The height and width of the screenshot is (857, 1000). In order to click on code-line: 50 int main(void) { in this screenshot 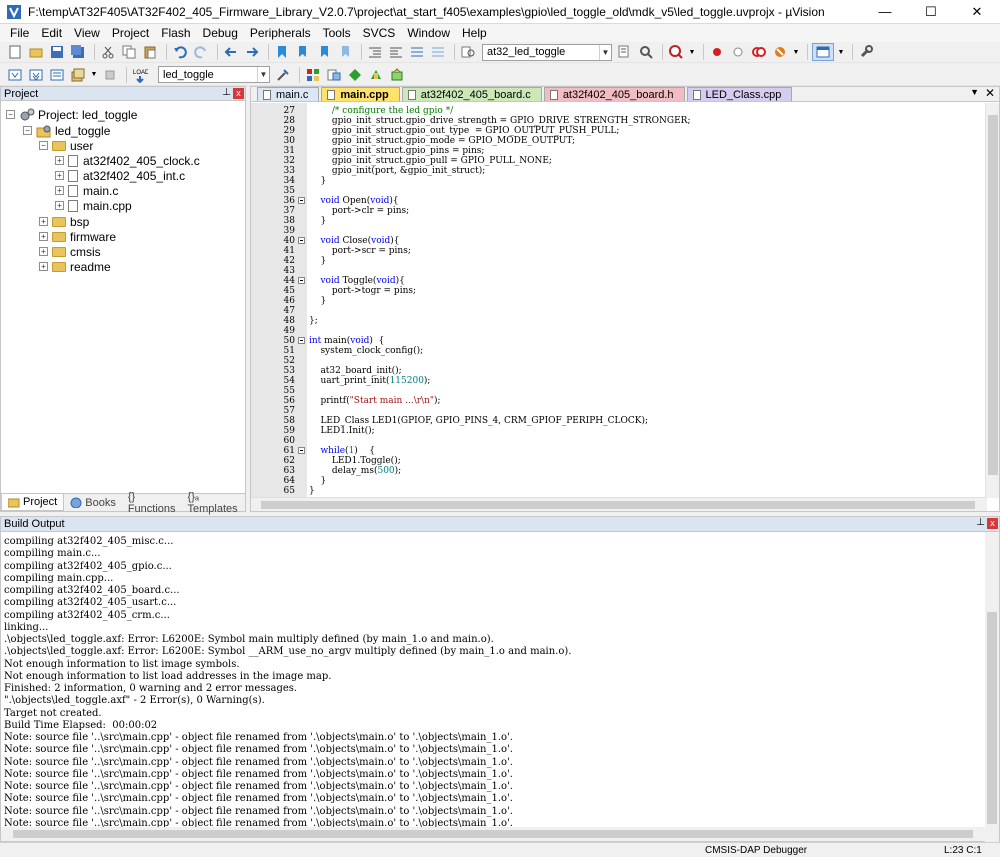, I will do `click(619, 341)`.